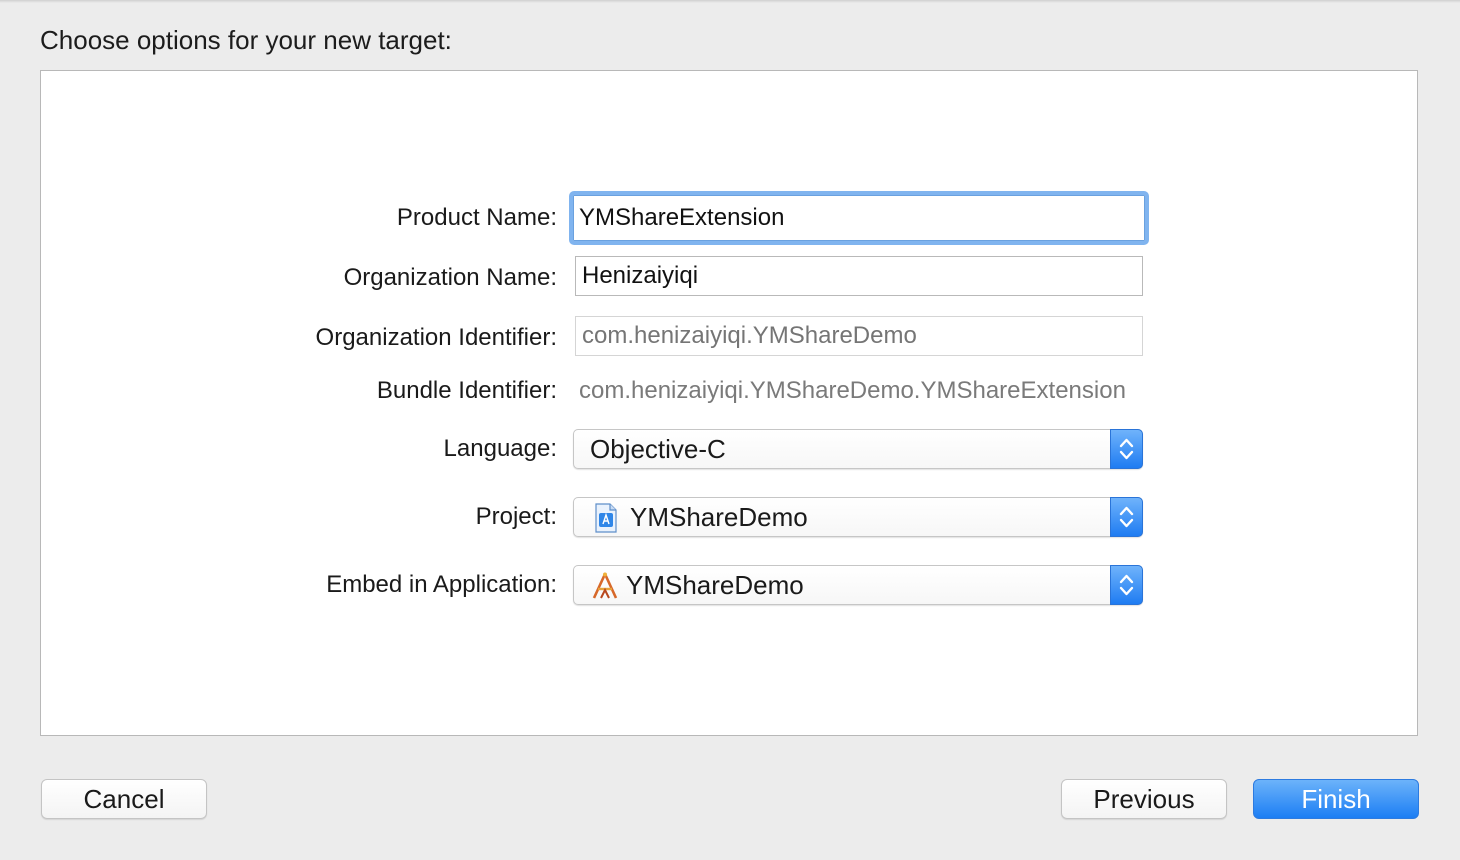  I want to click on embed-in-application-stepper, so click(1126, 585).